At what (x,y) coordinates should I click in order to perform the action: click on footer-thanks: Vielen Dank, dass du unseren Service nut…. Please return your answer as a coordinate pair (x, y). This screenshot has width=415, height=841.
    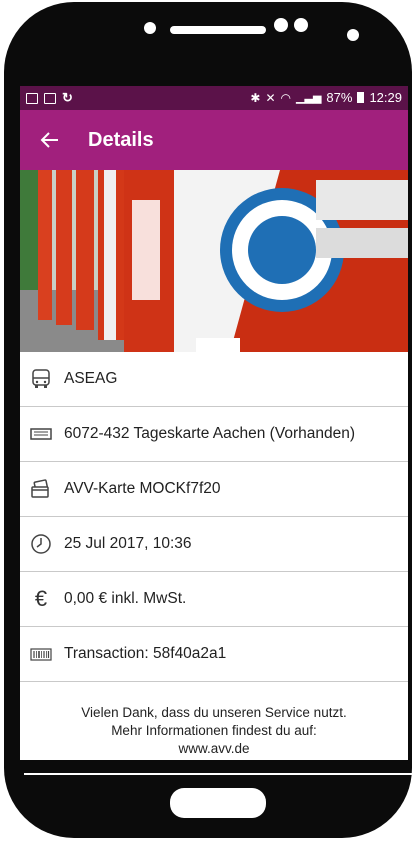
    Looking at the image, I should click on (214, 712).